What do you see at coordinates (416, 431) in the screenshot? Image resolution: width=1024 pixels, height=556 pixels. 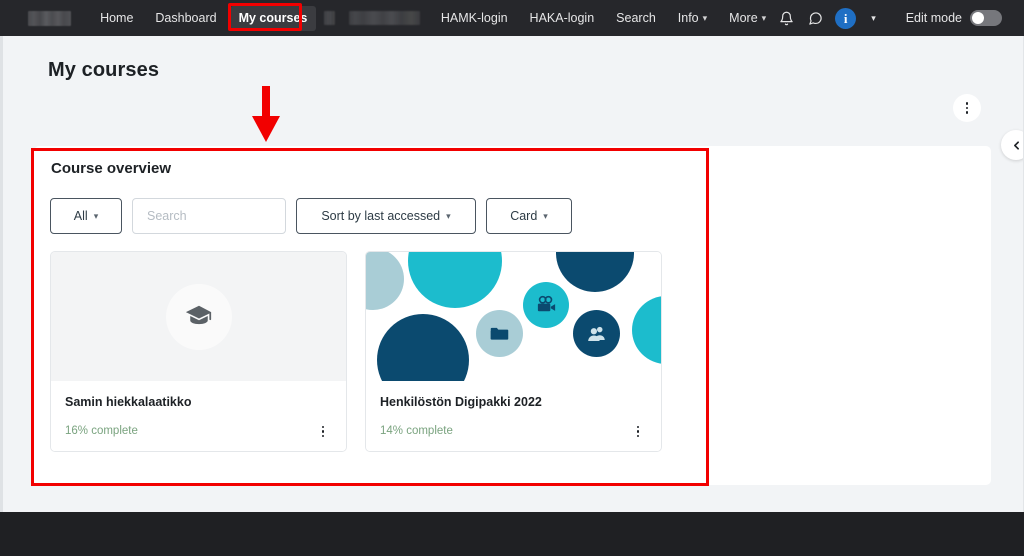 I see `course-progress-text: 14% complete` at bounding box center [416, 431].